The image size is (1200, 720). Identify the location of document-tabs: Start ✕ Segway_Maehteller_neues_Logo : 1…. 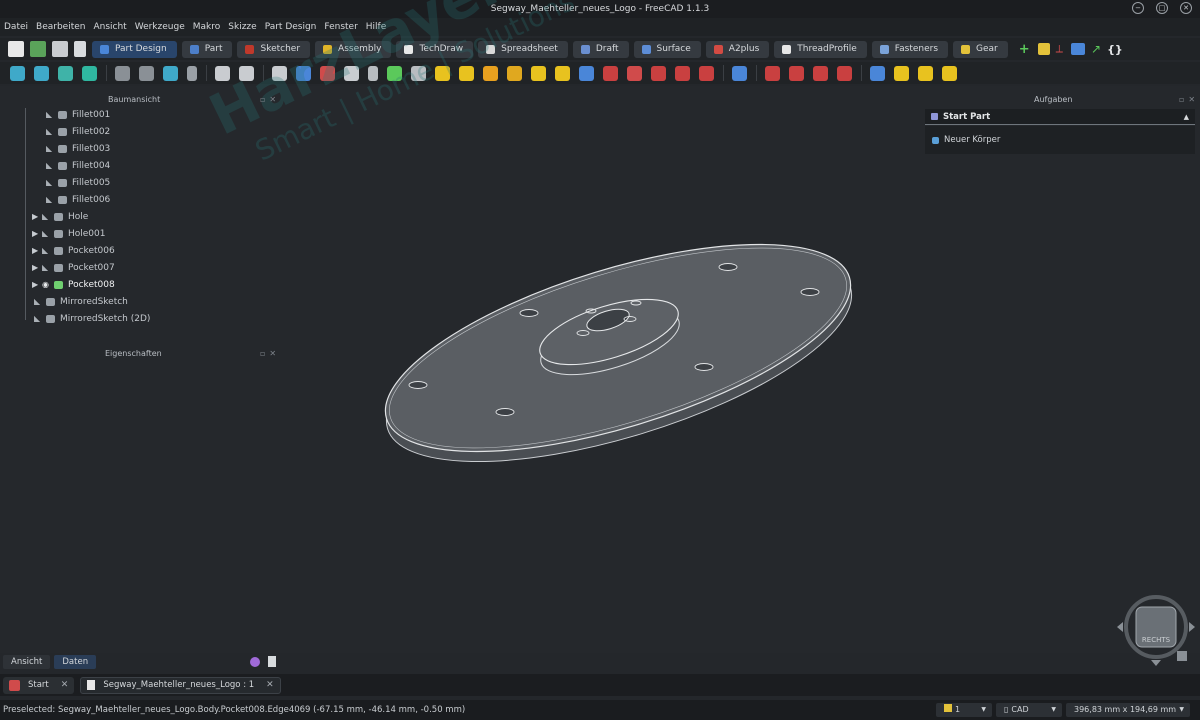
(600, 685).